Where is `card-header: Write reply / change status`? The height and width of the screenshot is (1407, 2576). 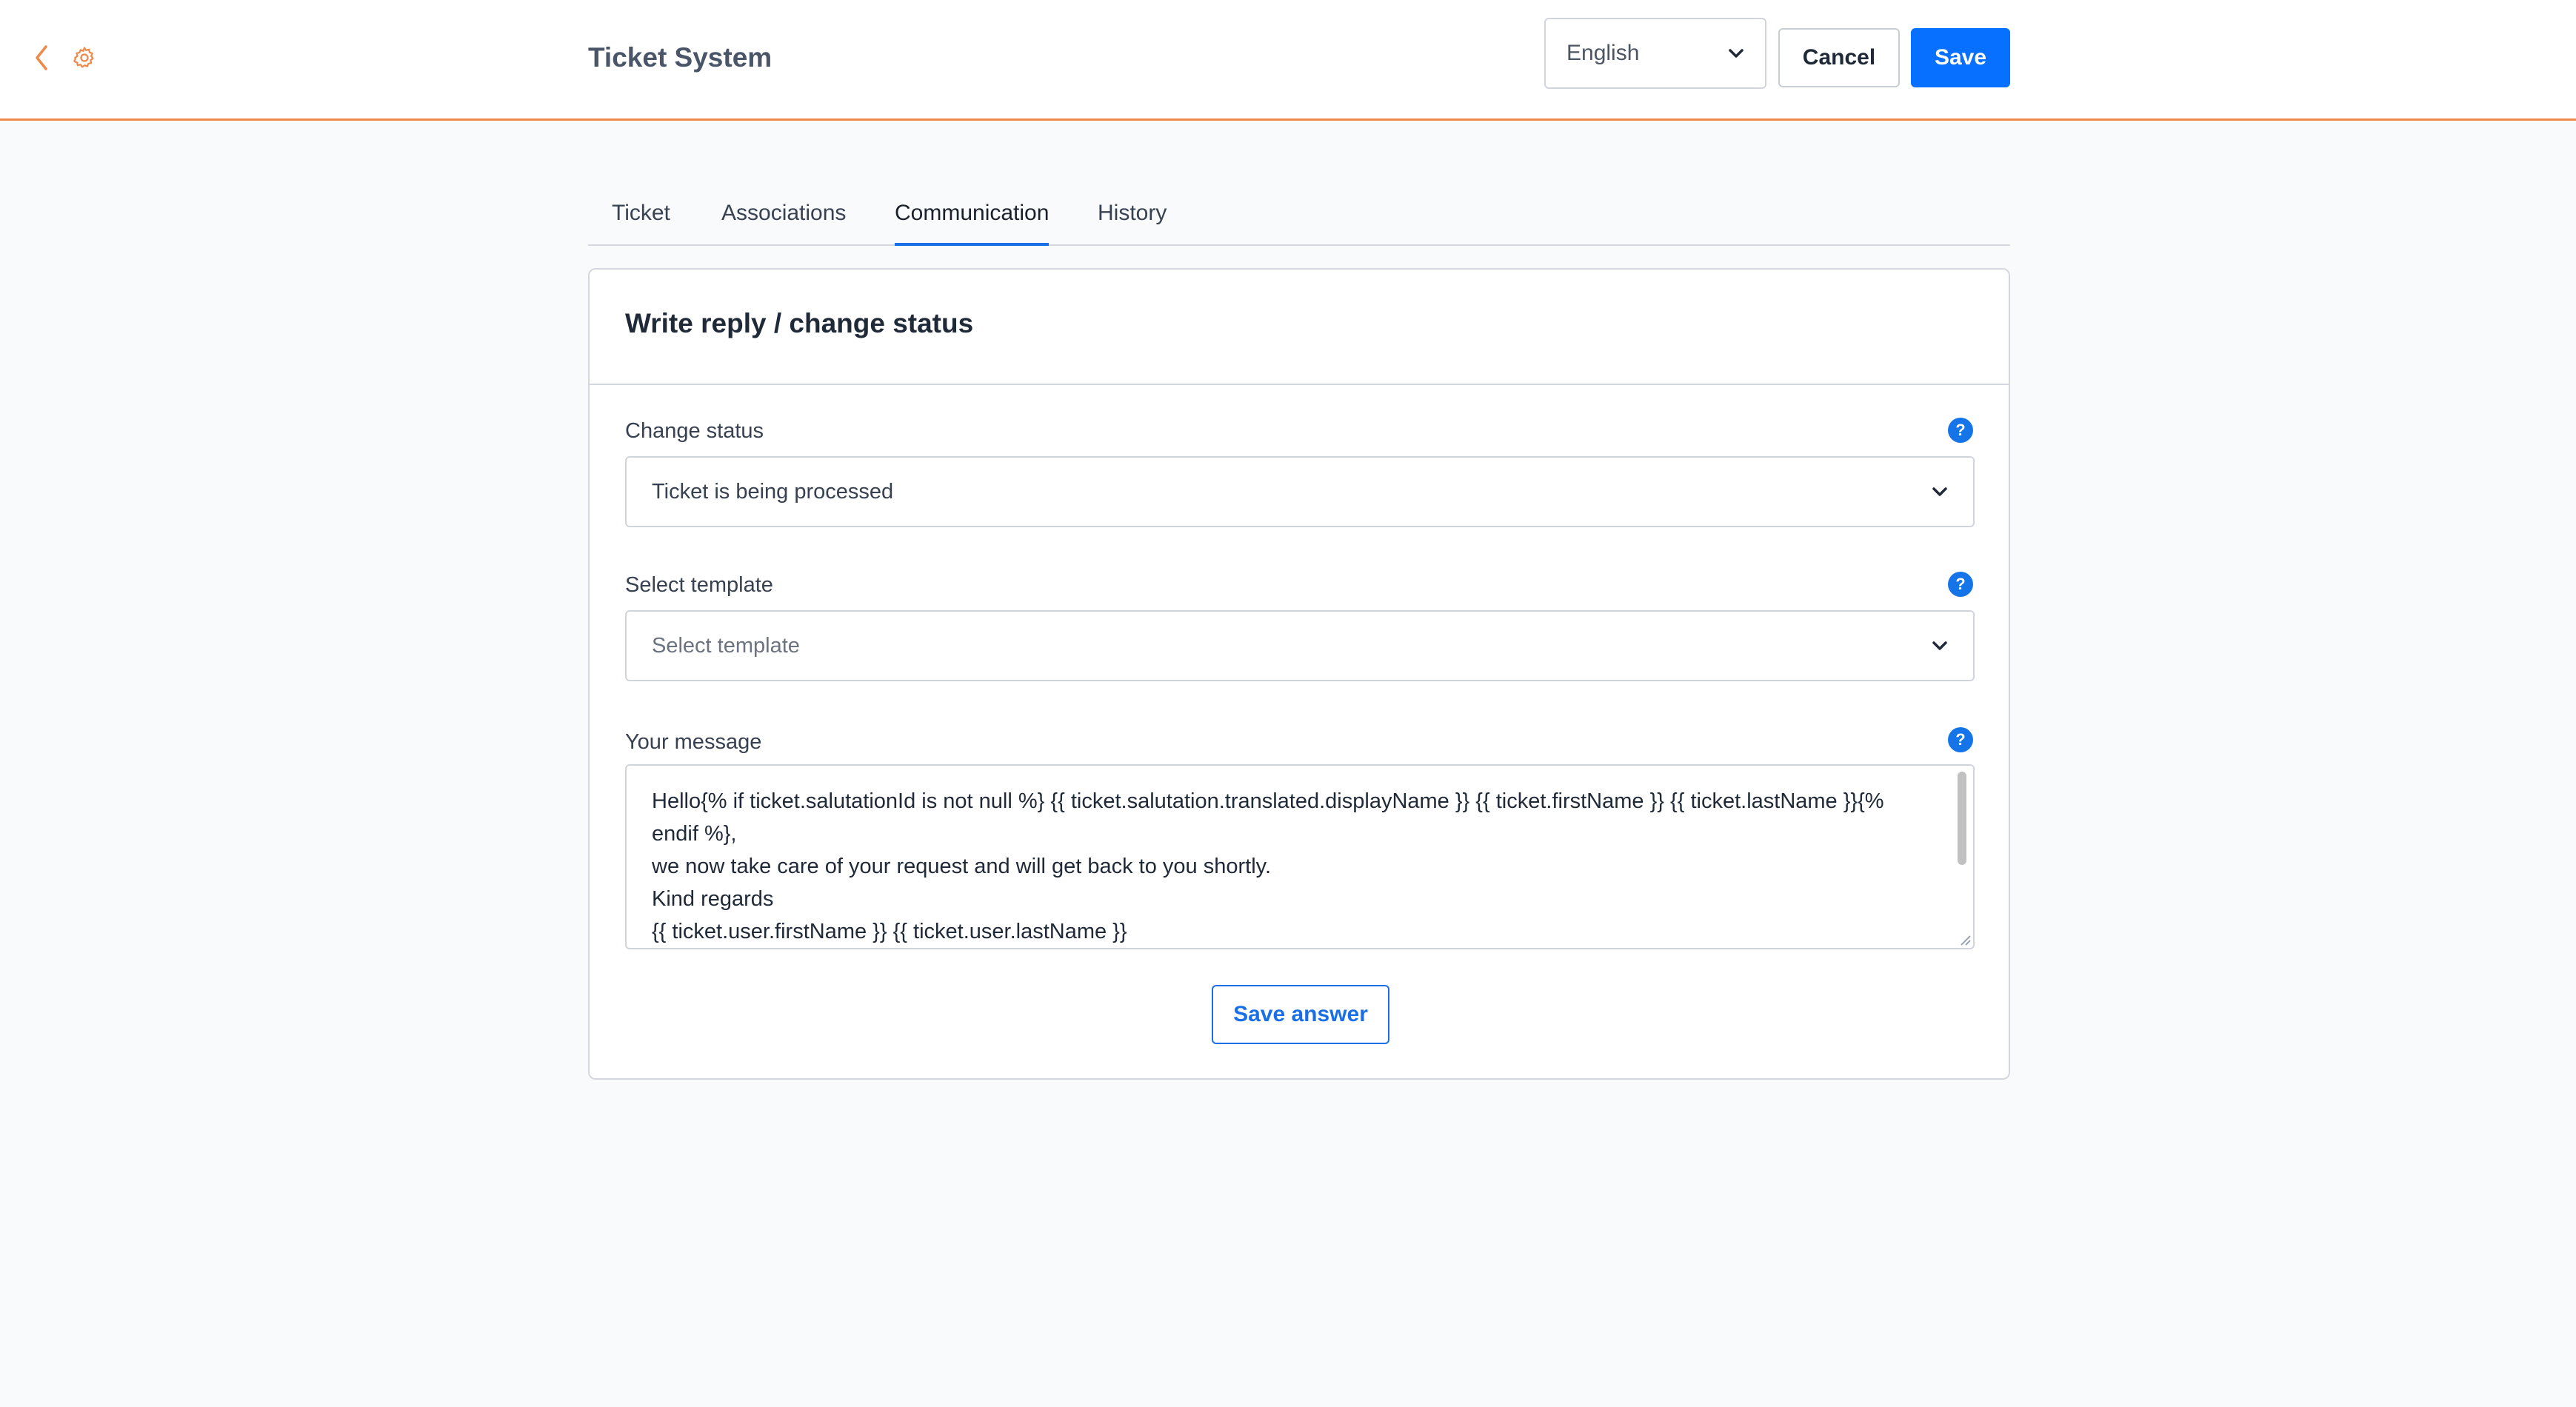
card-header: Write reply / change status is located at coordinates (1299, 327).